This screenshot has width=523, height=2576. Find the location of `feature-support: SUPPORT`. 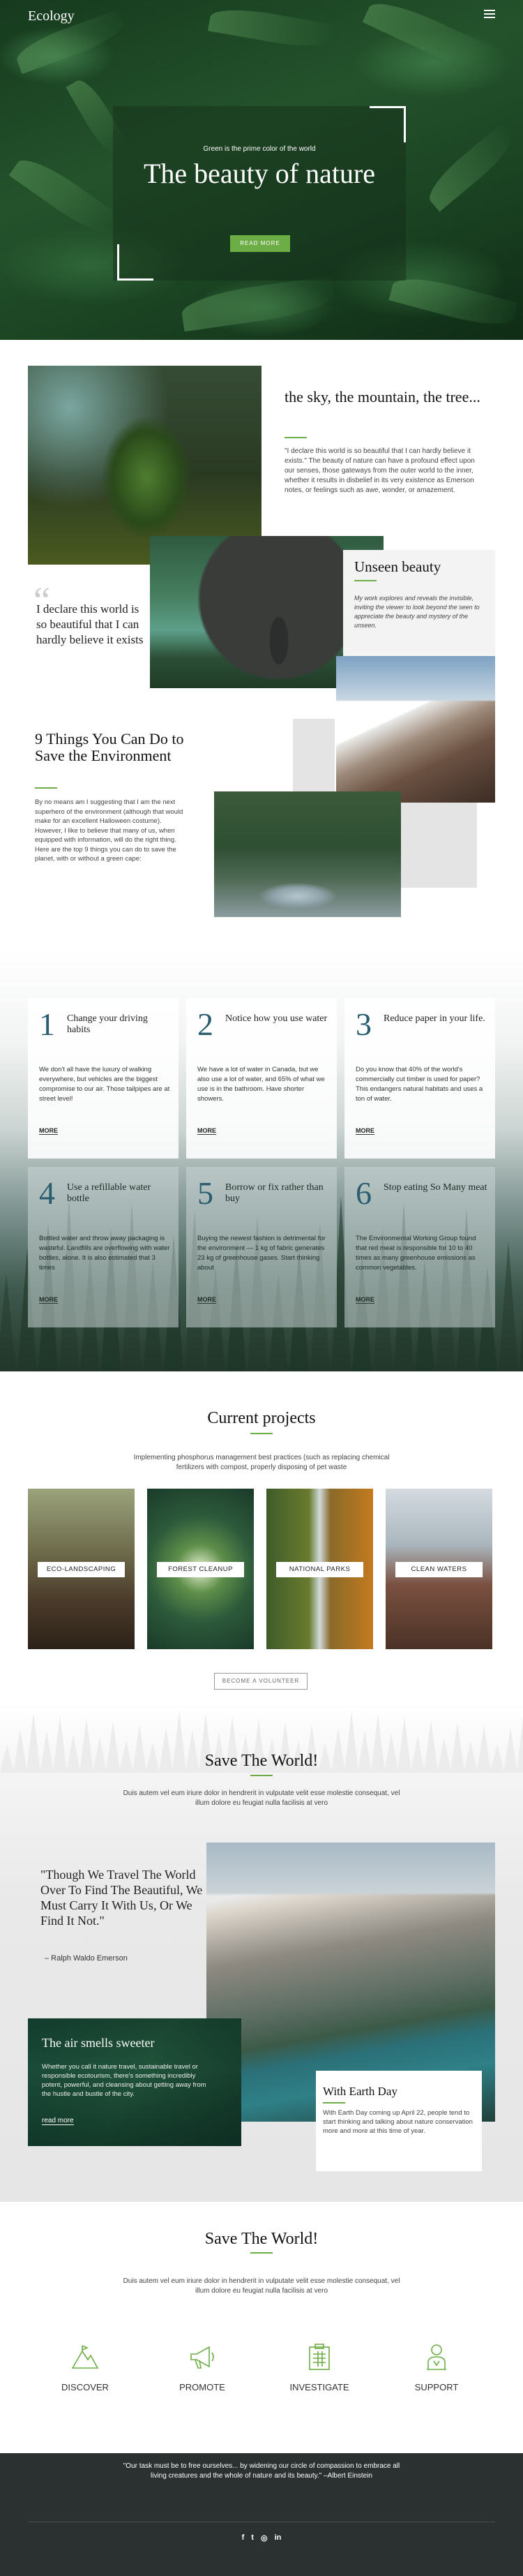

feature-support: SUPPORT is located at coordinates (436, 2367).